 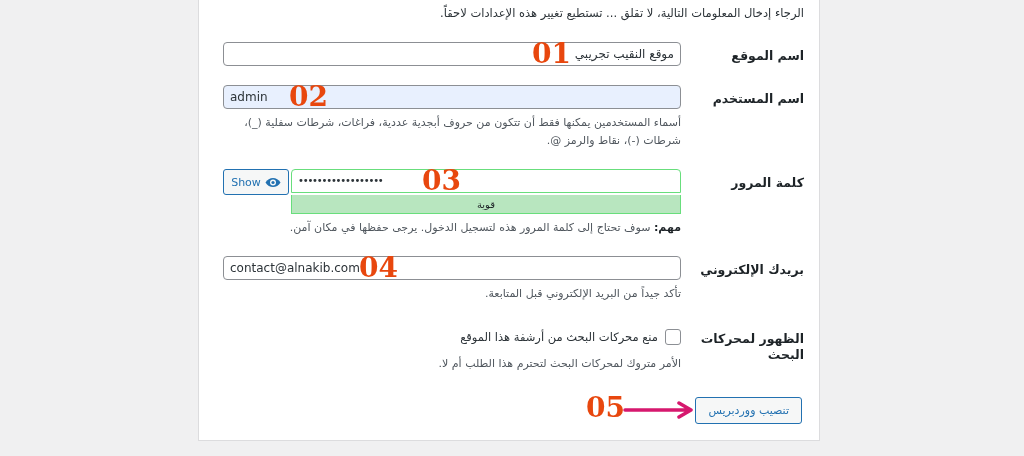 What do you see at coordinates (582, 293) in the screenshot?
I see `help-text: تأكد جيداً من البريد الإلكتروني قبل المتابعة.` at bounding box center [582, 293].